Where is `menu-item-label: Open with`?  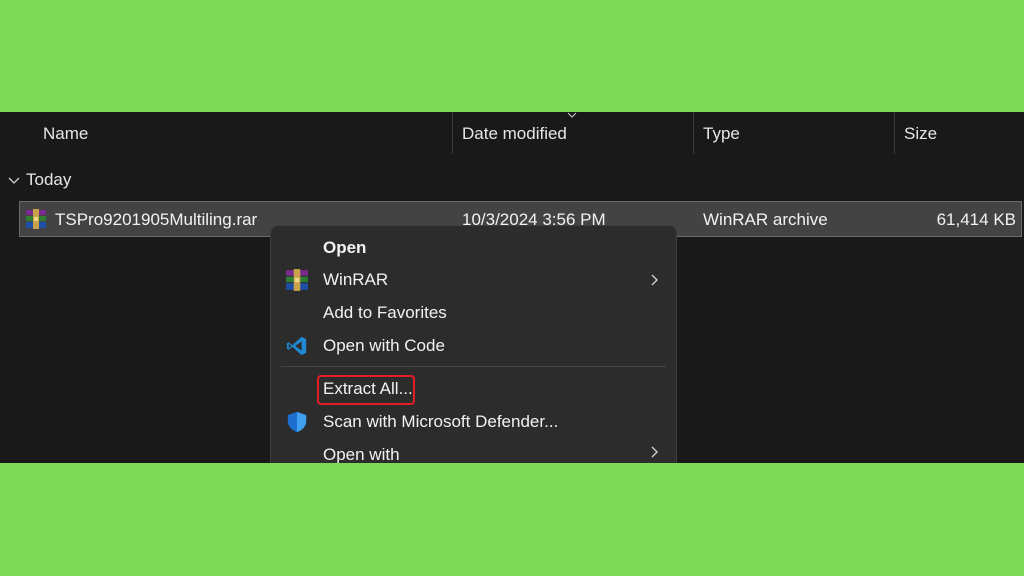 menu-item-label: Open with is located at coordinates (361, 454).